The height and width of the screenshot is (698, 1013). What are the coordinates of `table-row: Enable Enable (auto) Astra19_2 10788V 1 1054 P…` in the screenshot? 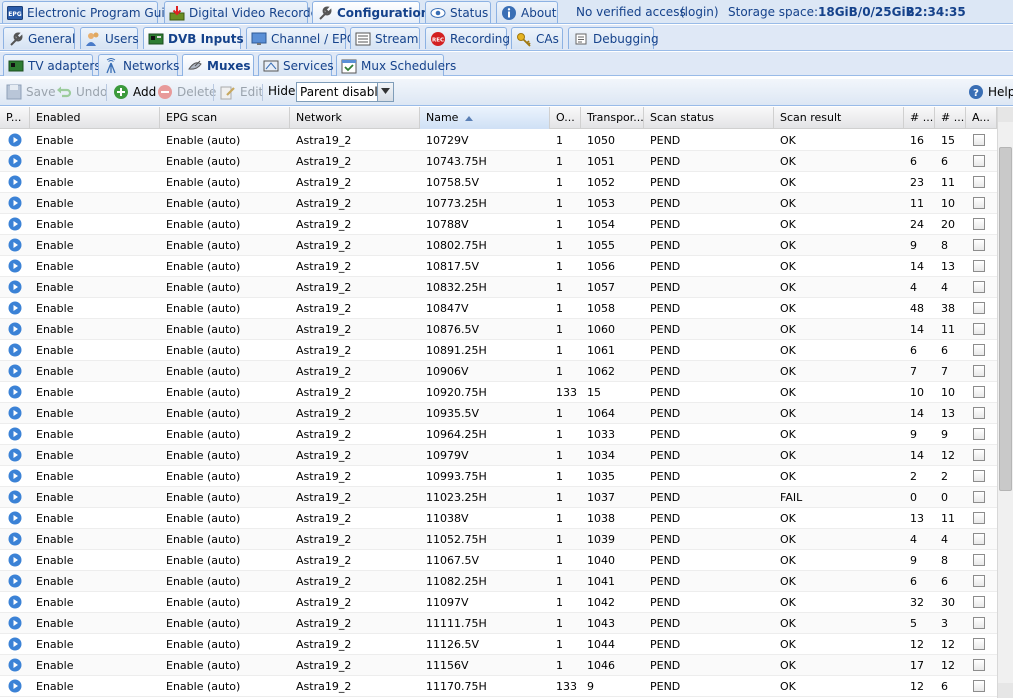 It's located at (498, 224).